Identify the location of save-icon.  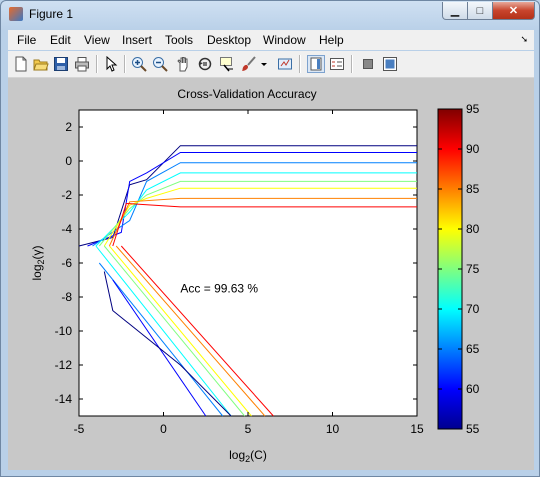
(61, 64).